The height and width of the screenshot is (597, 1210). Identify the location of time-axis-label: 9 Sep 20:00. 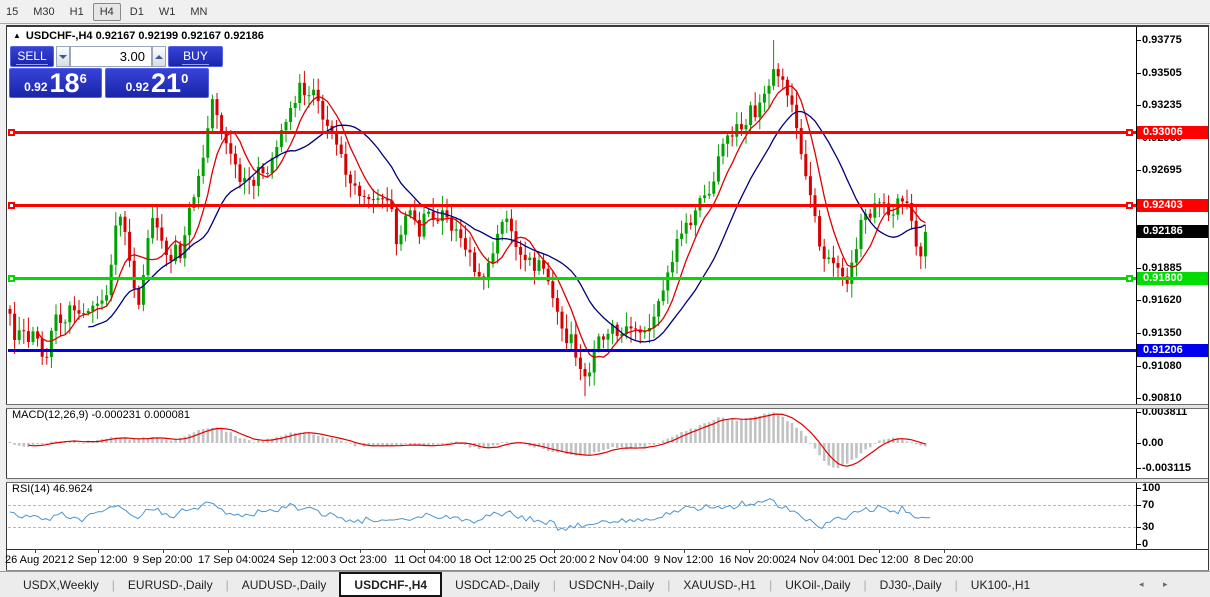
(163, 560).